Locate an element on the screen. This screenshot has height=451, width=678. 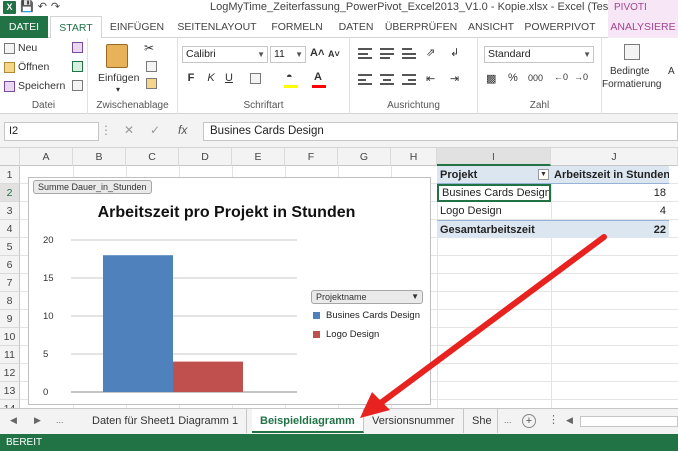
column-header: E is located at coordinates (258, 157).